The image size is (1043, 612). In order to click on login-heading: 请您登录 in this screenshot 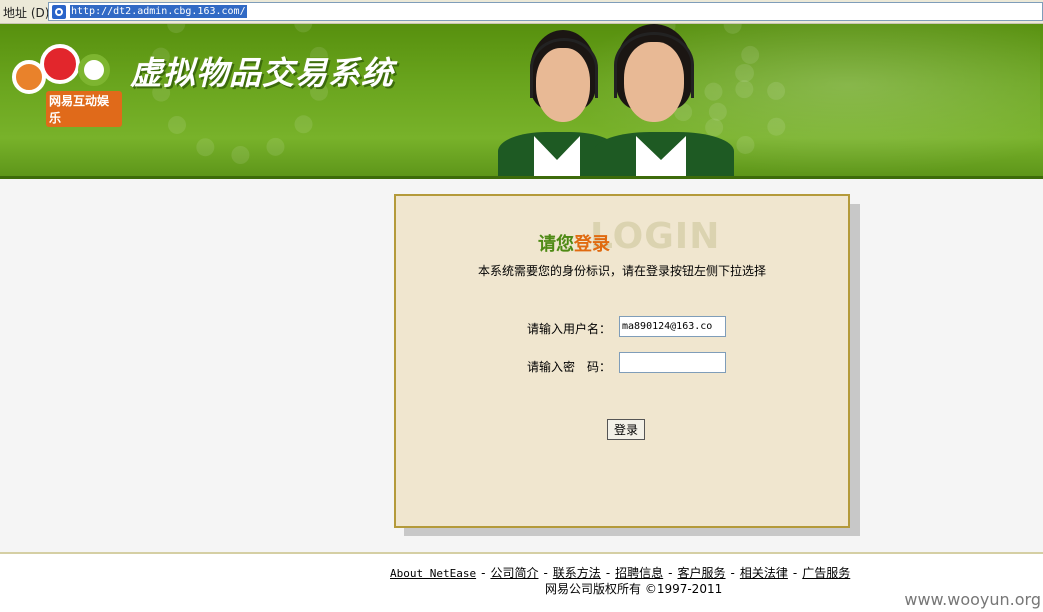, I will do `click(574, 243)`.